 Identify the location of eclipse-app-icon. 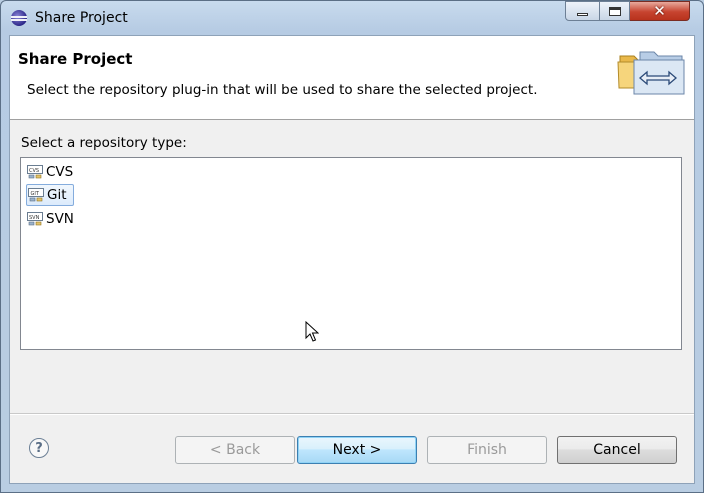
(19, 18).